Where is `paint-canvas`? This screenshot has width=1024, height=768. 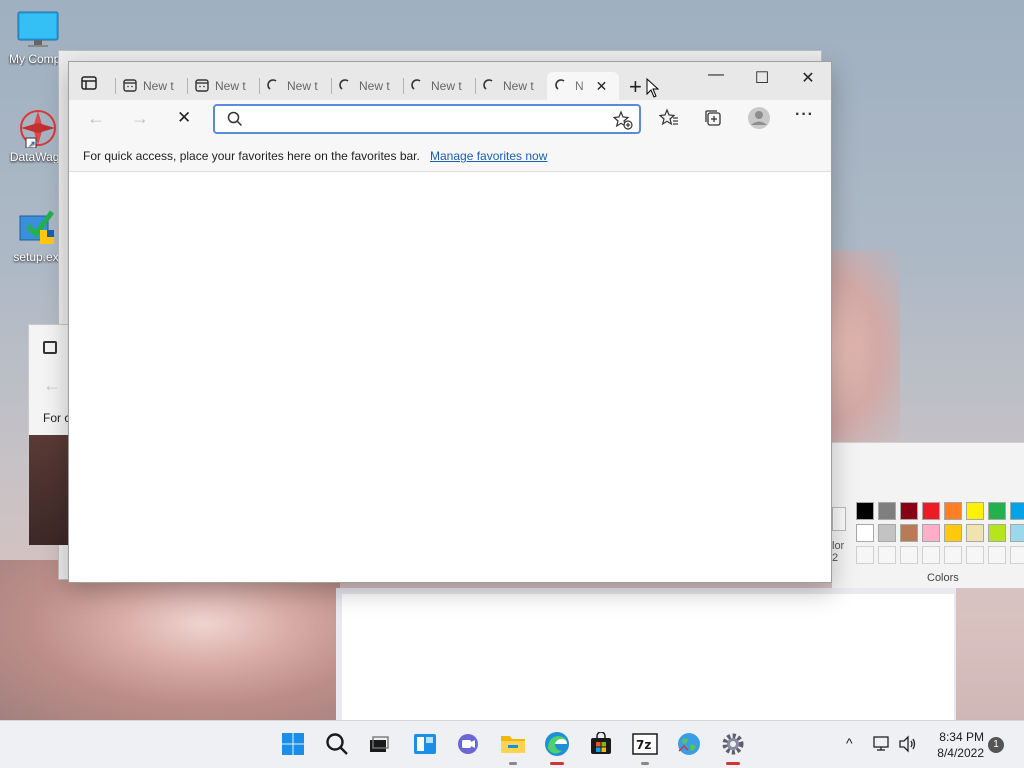
paint-canvas is located at coordinates (648, 657).